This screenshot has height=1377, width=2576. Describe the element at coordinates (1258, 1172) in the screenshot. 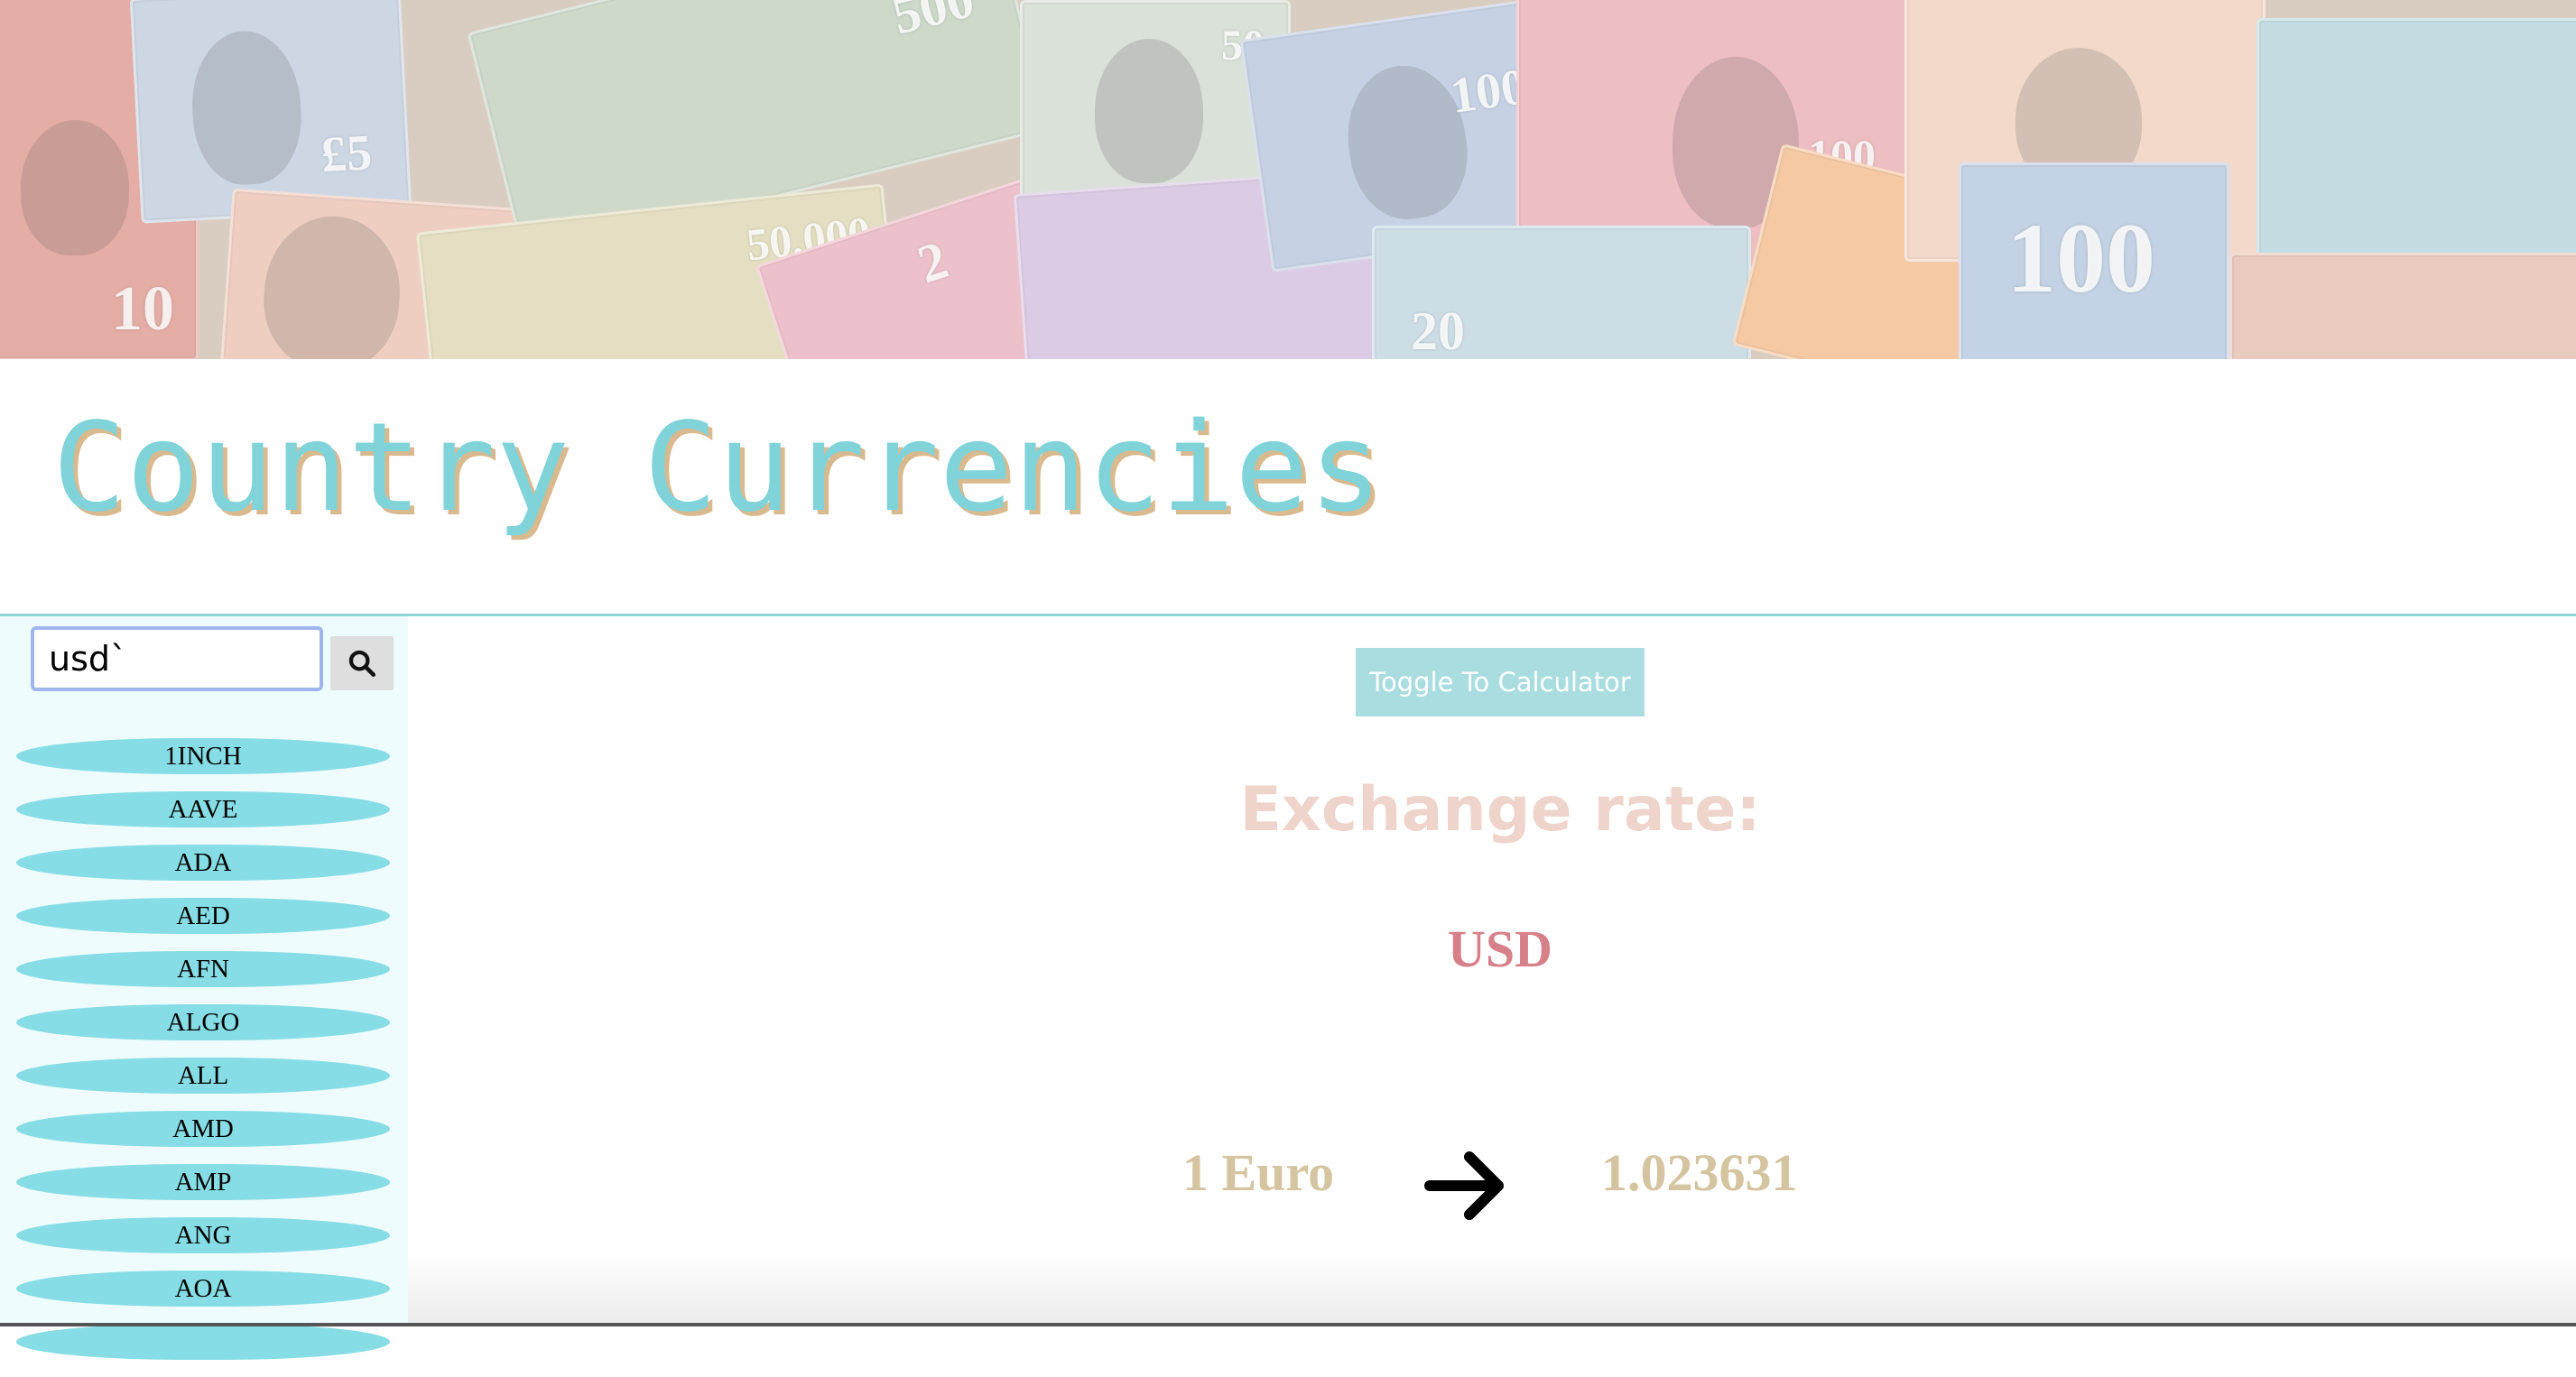

I see `rate-from-label: 1 Euro` at that location.